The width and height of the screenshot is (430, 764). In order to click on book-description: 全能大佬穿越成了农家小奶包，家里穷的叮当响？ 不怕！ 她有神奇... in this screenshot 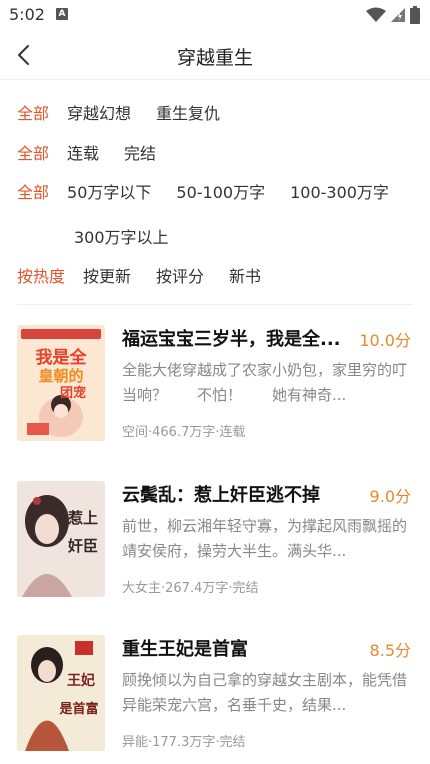, I will do `click(265, 382)`.